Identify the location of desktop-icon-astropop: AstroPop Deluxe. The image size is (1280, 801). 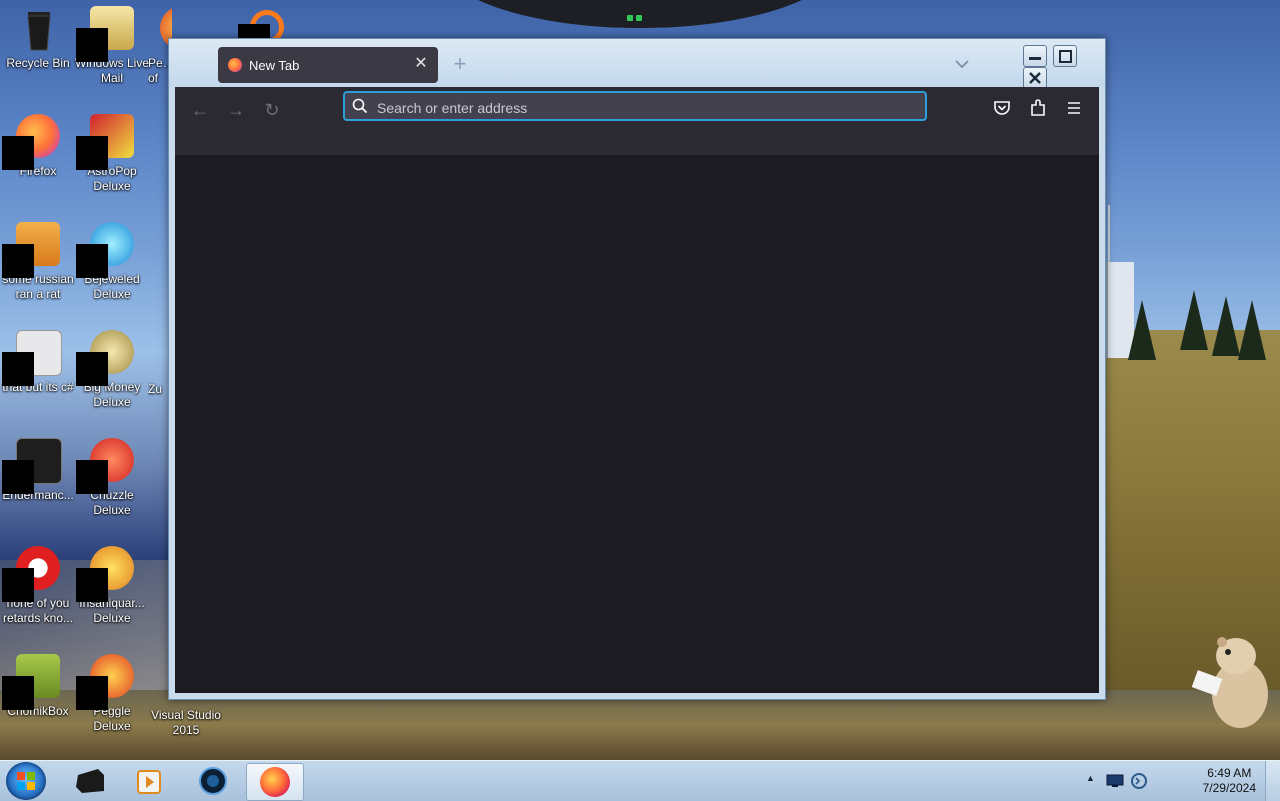
(112, 154).